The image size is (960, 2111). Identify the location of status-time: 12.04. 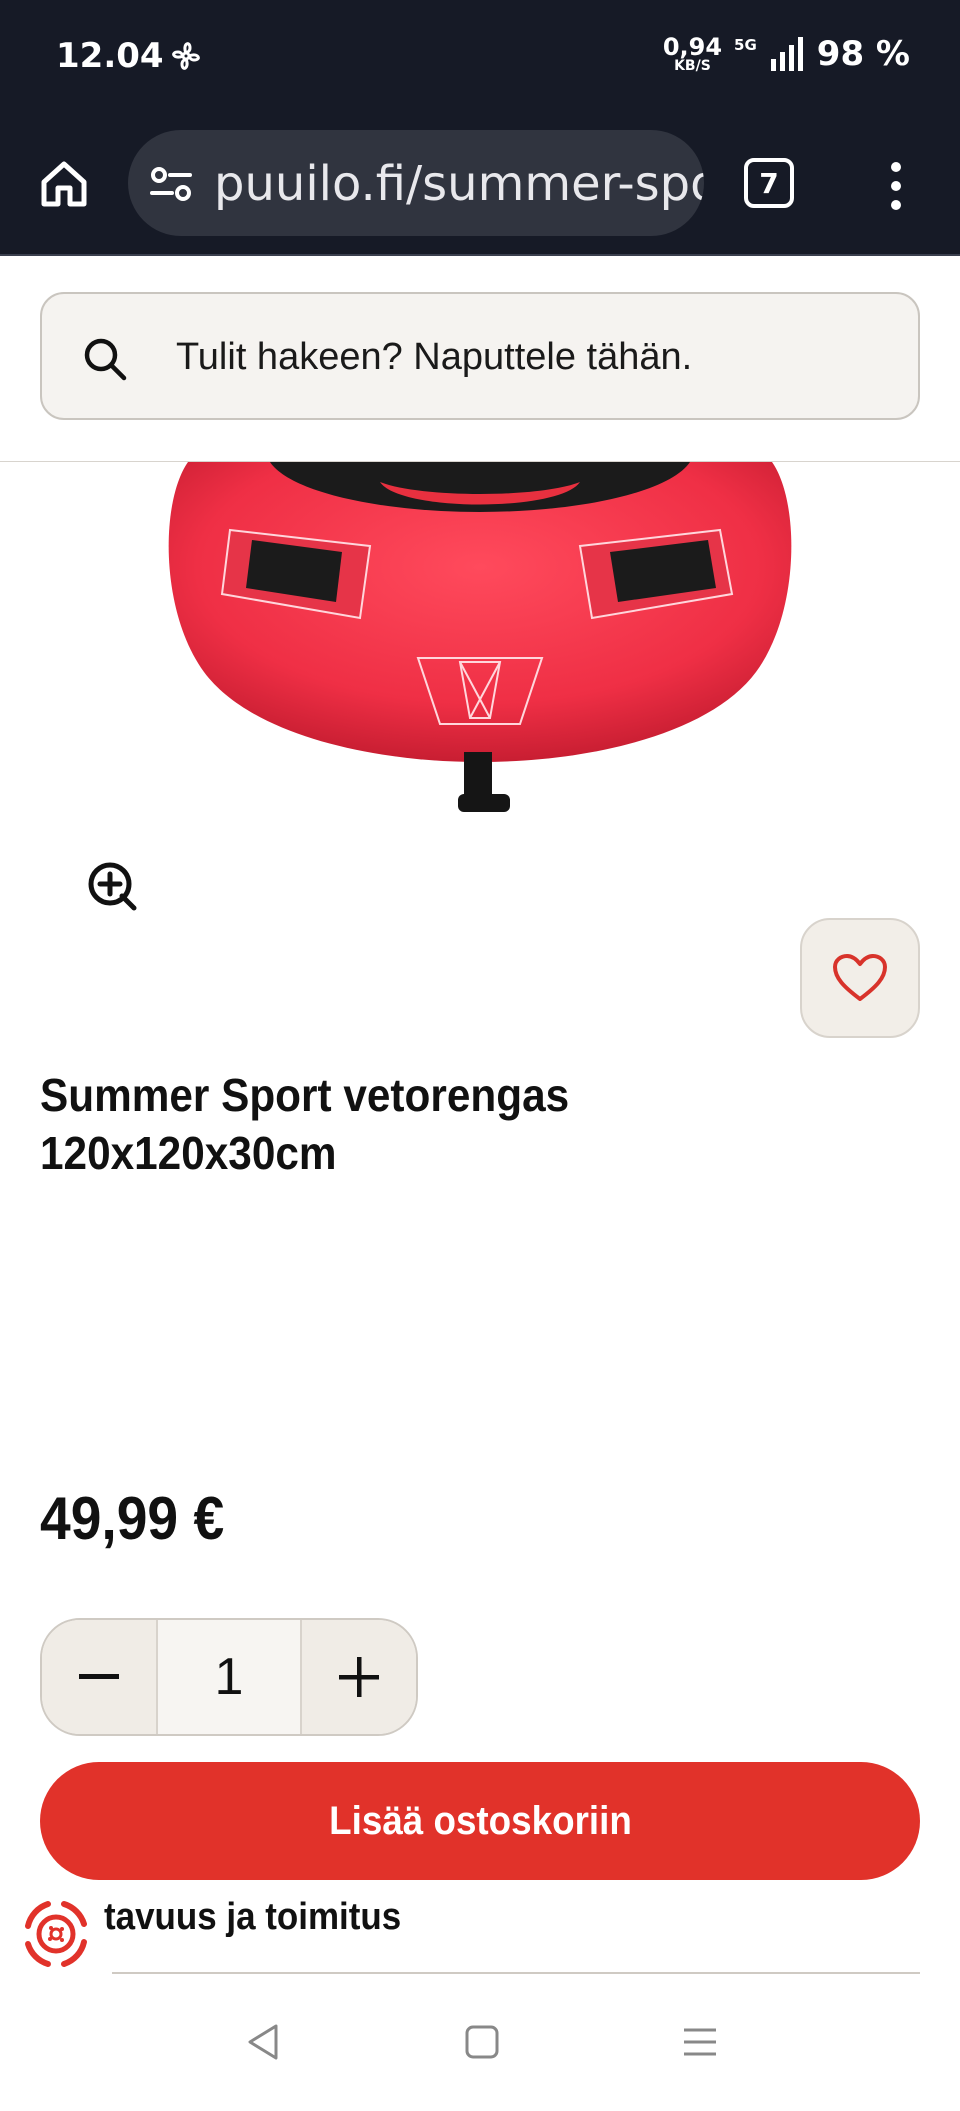
(110, 56).